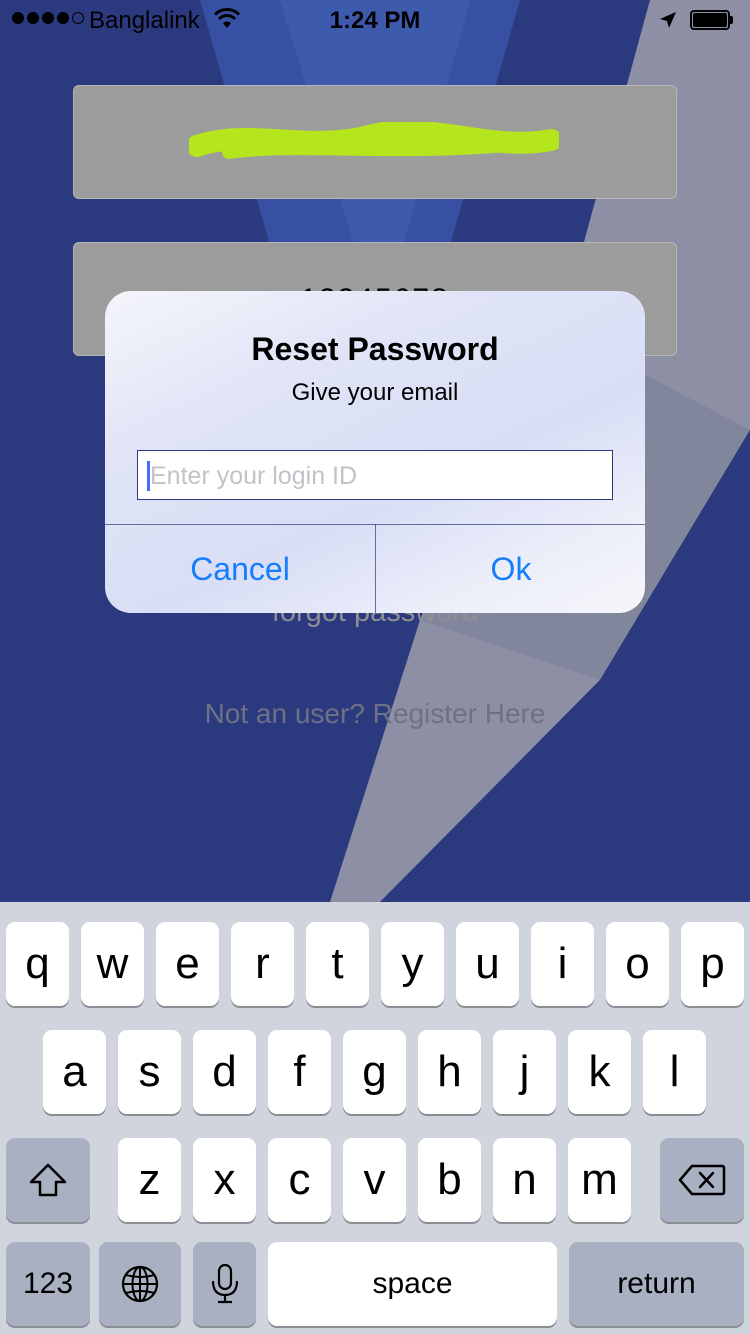 The image size is (750, 1334). What do you see at coordinates (375, 392) in the screenshot?
I see `alert-message: Give your email` at bounding box center [375, 392].